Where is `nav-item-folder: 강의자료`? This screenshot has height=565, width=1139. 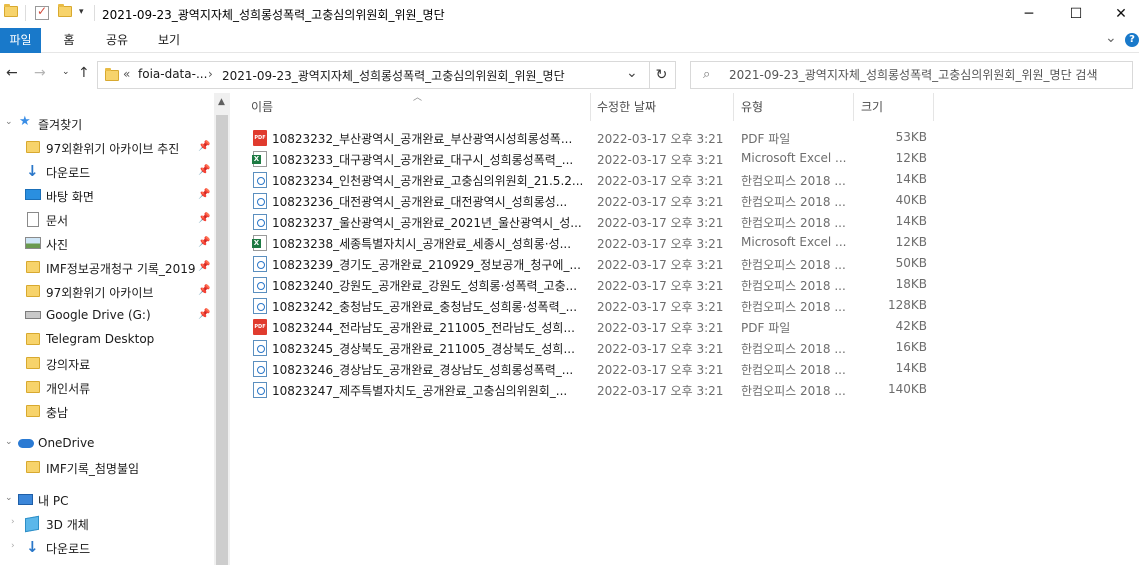 nav-item-folder: 강의자료 is located at coordinates (107, 364).